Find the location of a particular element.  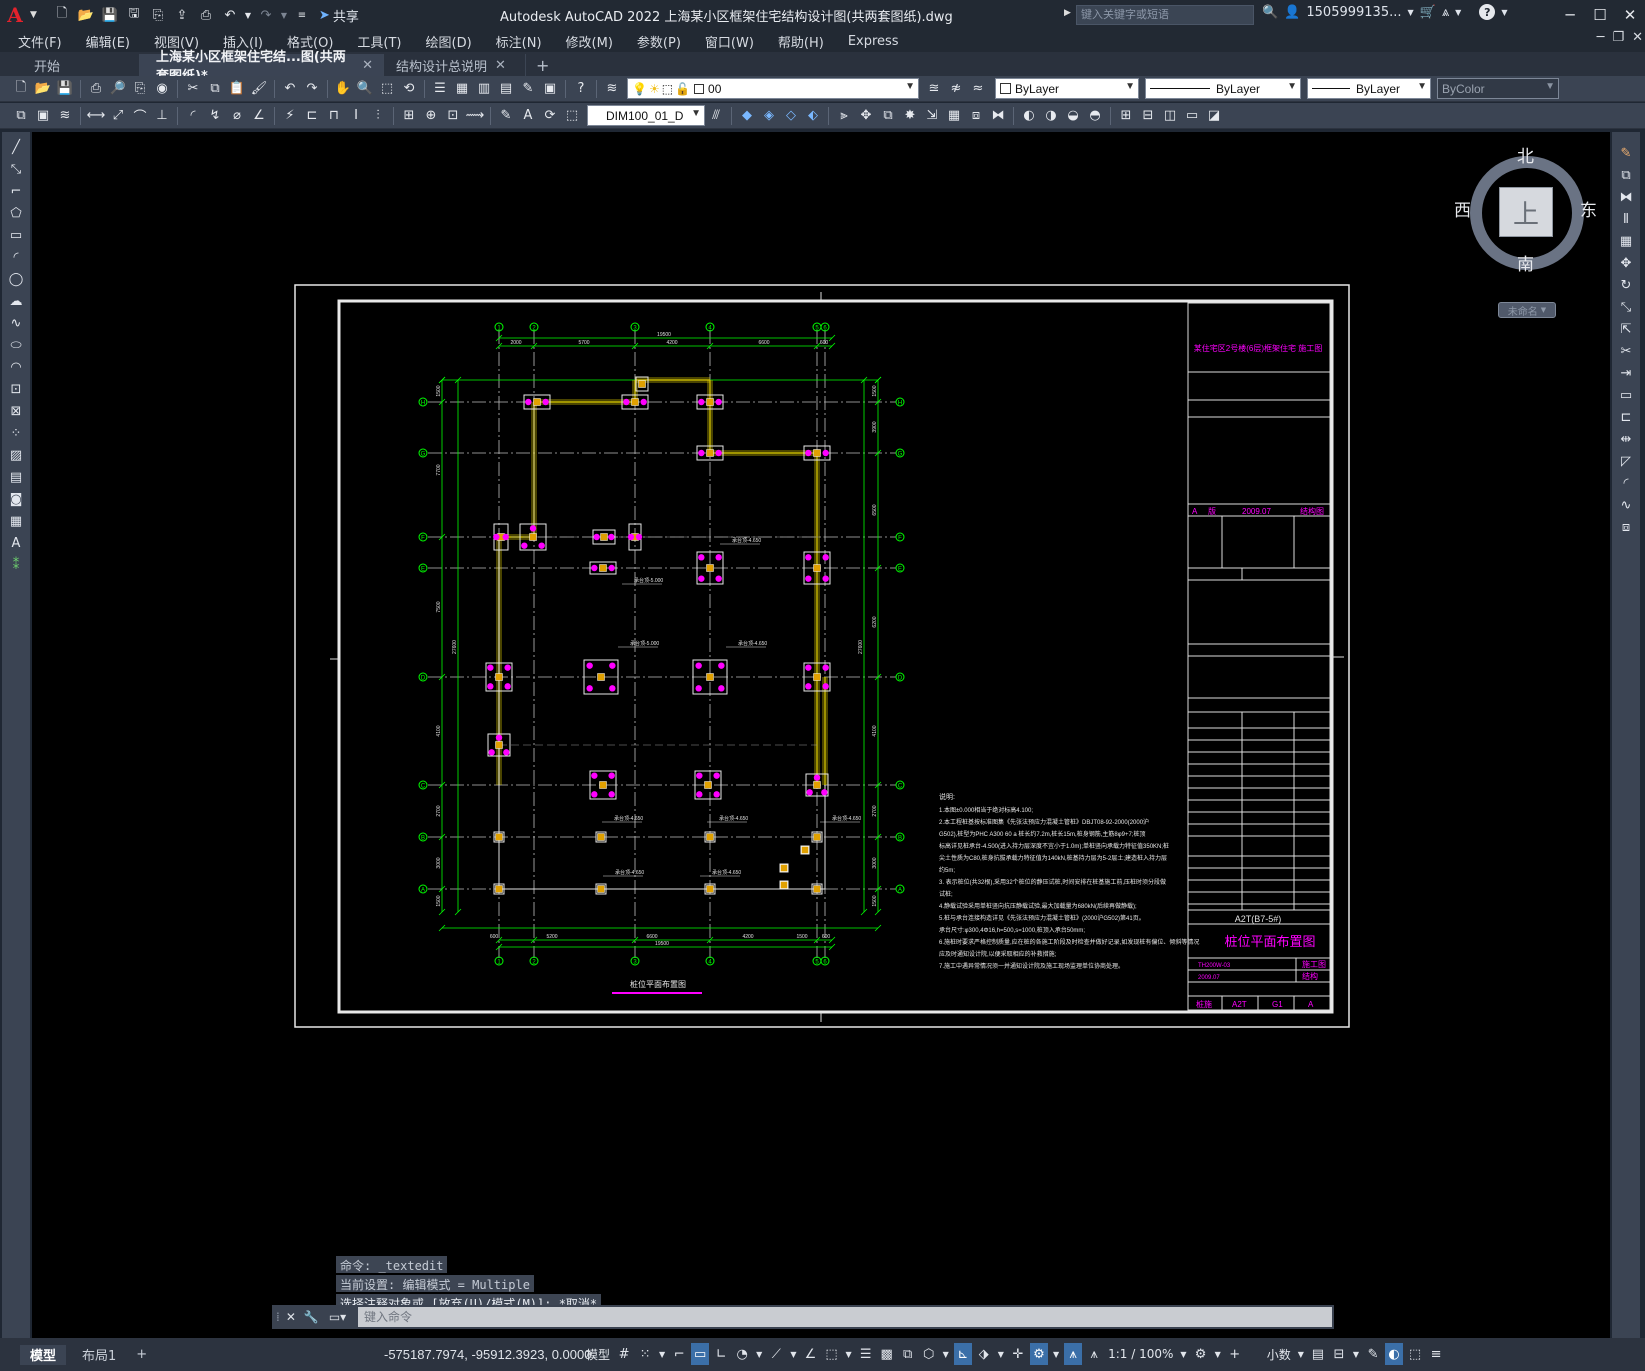

tab-structure-notes: 结构设计总说明 ✕ is located at coordinates (455, 65).